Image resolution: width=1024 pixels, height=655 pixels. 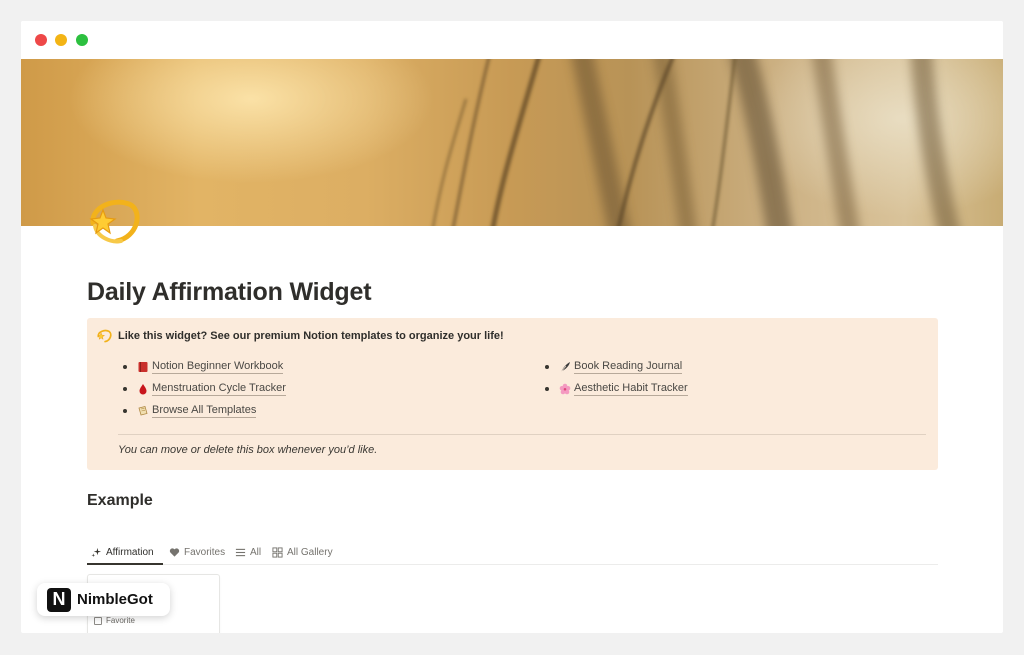 What do you see at coordinates (631, 389) in the screenshot?
I see `link-label: Aesthetic Habit Tracker` at bounding box center [631, 389].